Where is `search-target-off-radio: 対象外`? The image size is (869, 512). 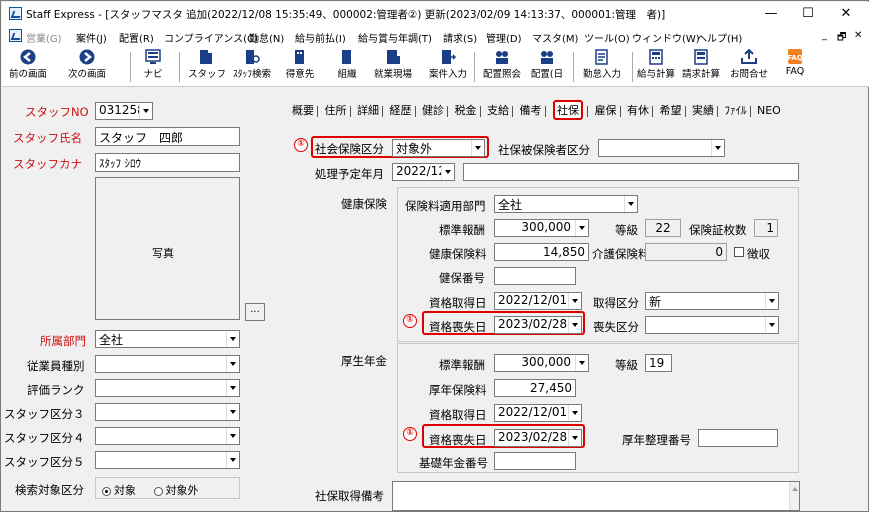 search-target-off-radio: 対象外 is located at coordinates (176, 490).